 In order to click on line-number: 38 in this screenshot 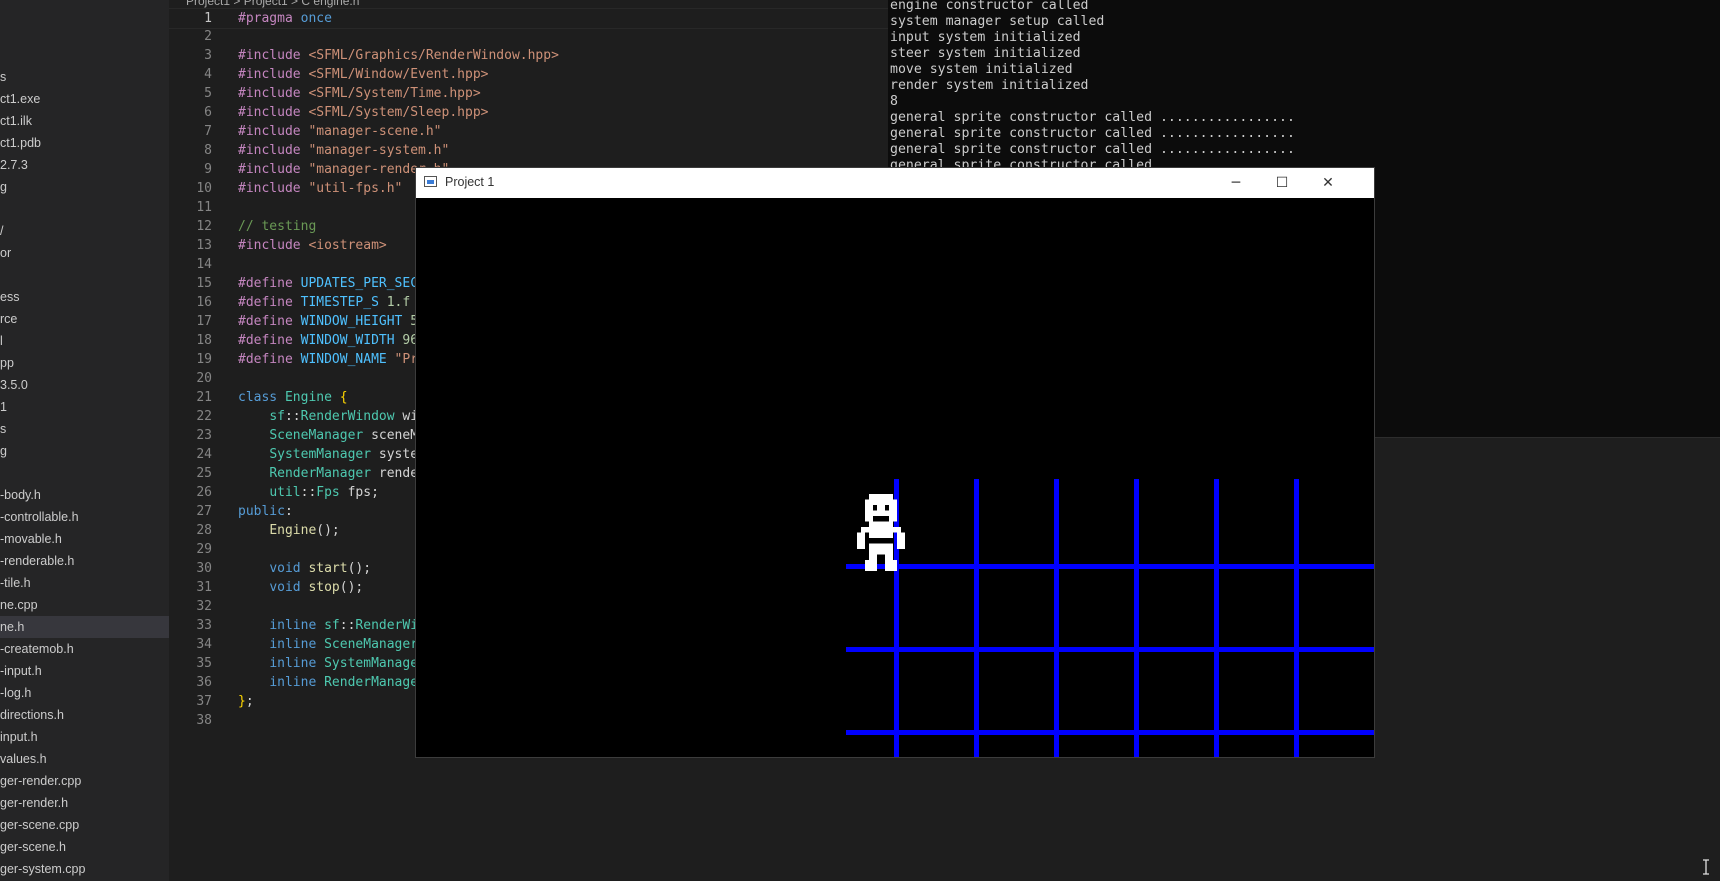, I will do `click(204, 720)`.